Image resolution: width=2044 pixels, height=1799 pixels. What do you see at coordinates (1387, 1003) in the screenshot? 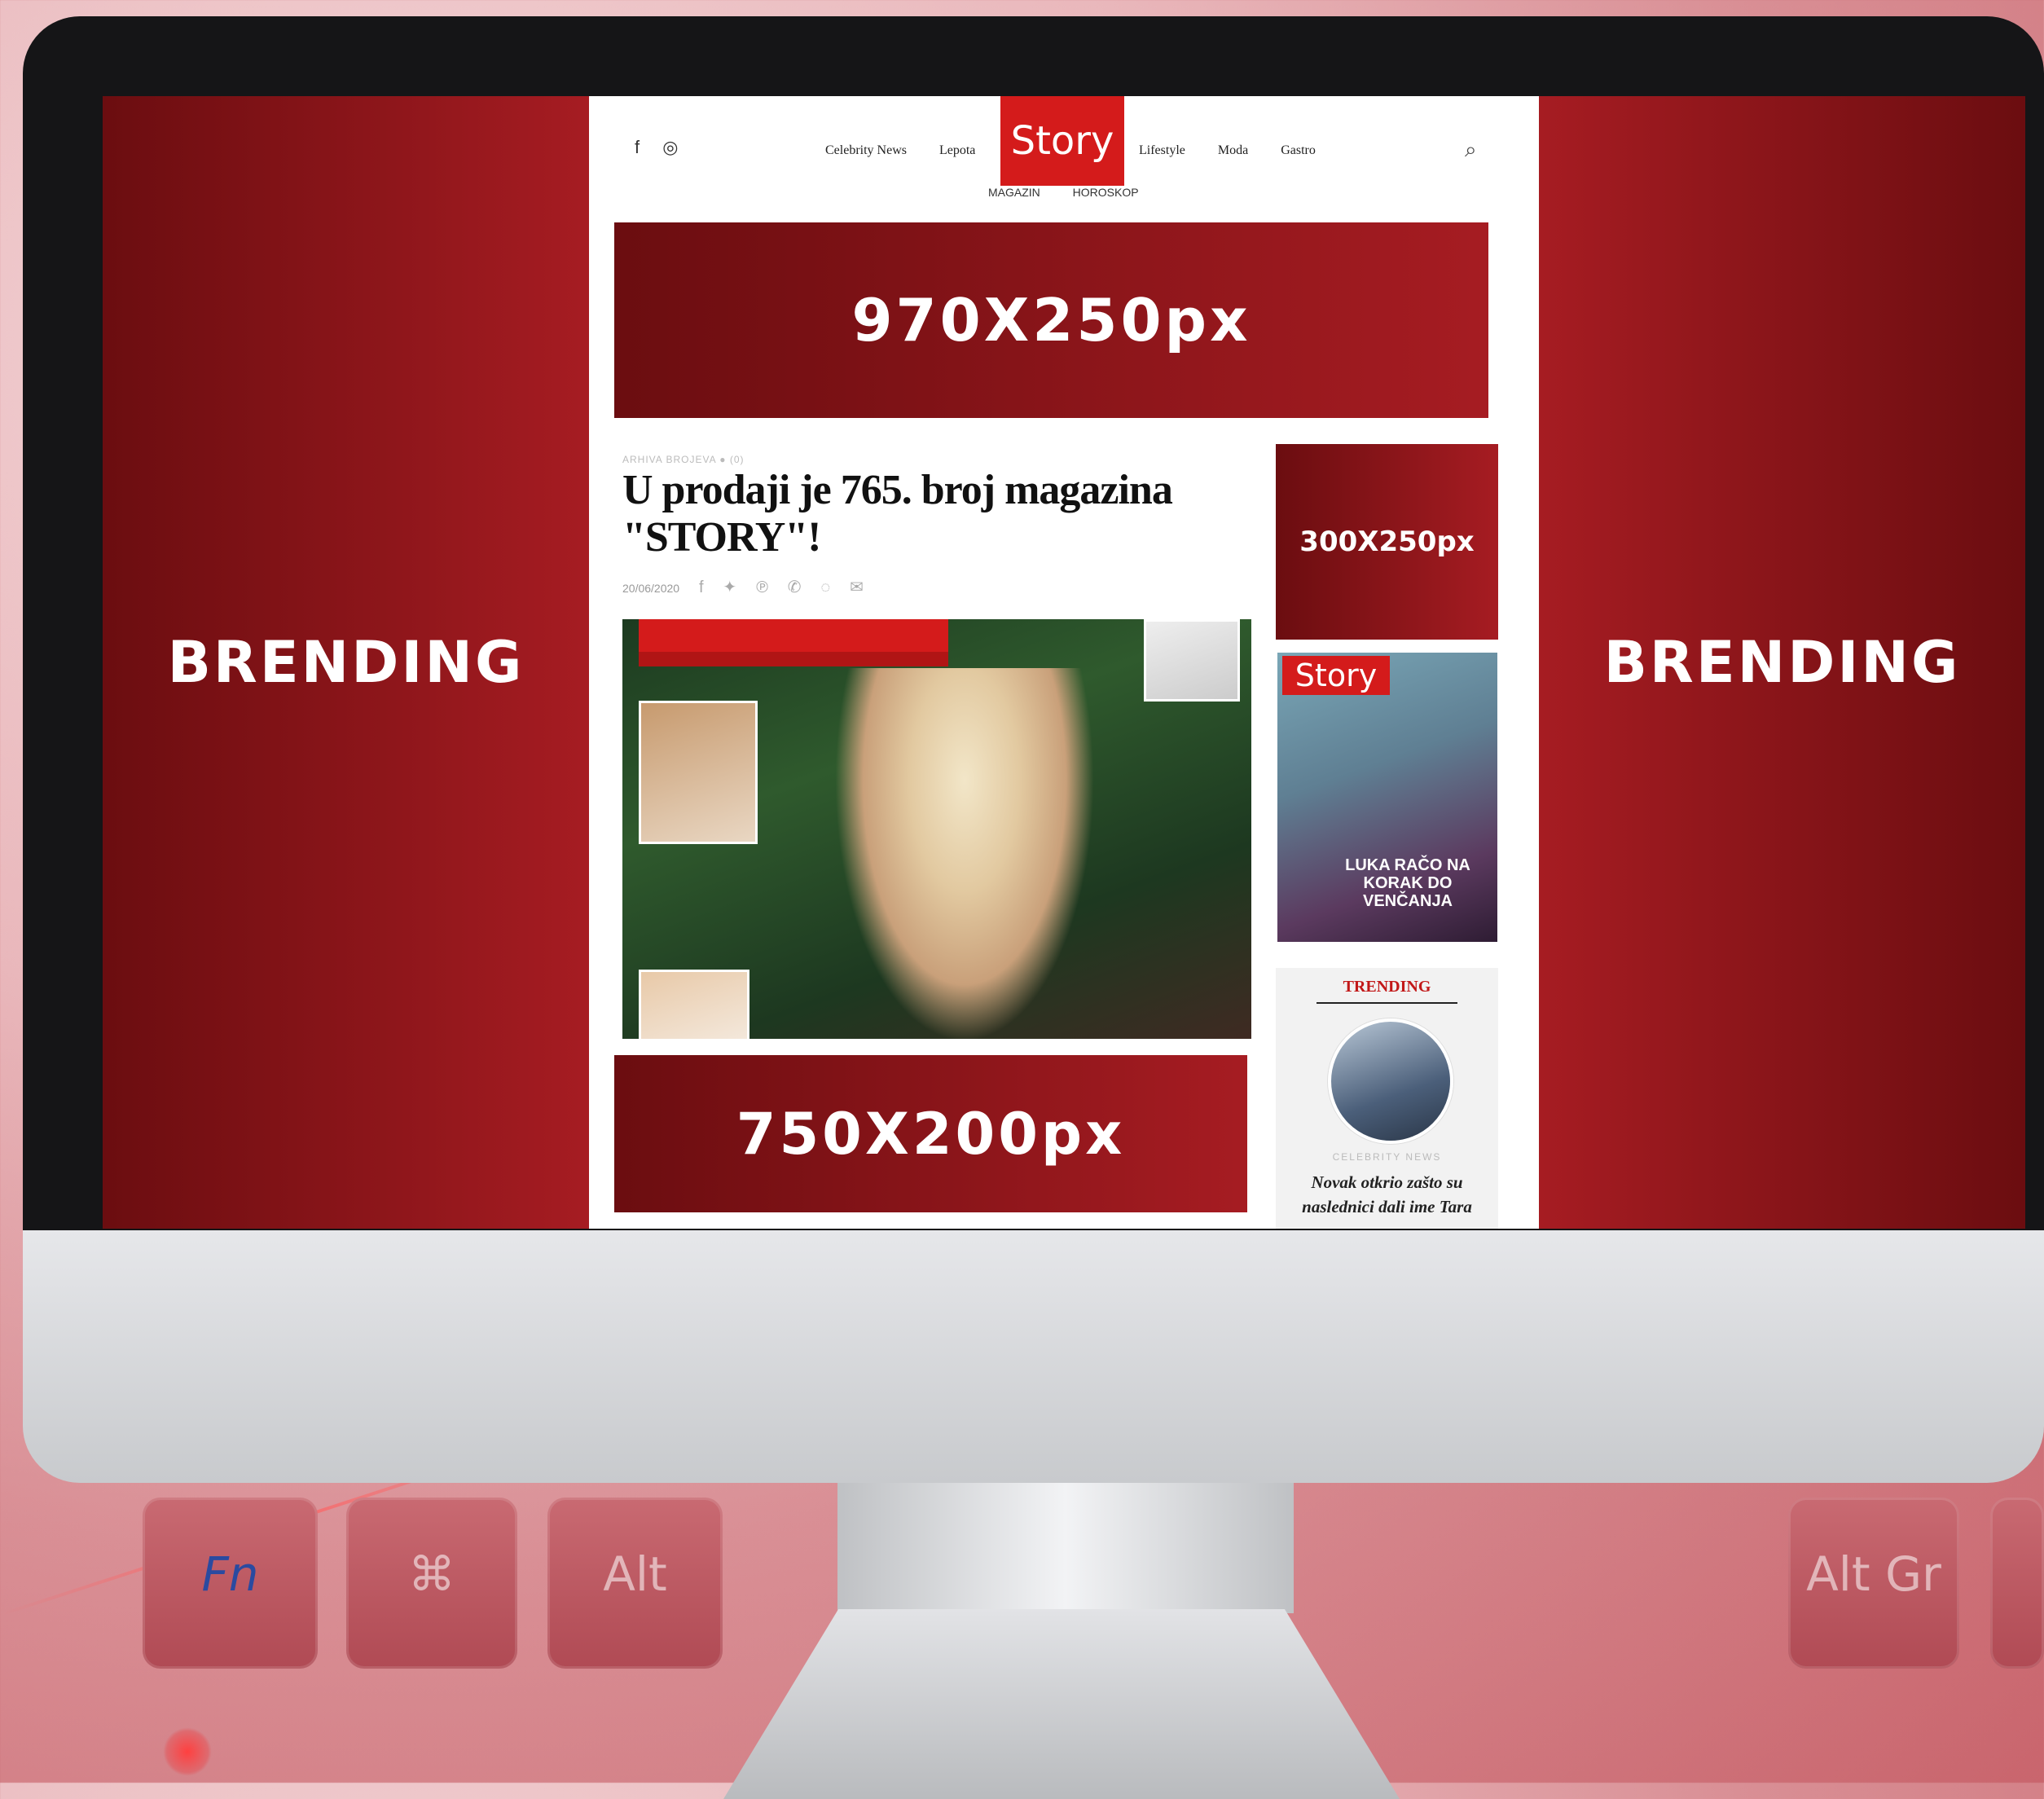
I see `trending-divider` at bounding box center [1387, 1003].